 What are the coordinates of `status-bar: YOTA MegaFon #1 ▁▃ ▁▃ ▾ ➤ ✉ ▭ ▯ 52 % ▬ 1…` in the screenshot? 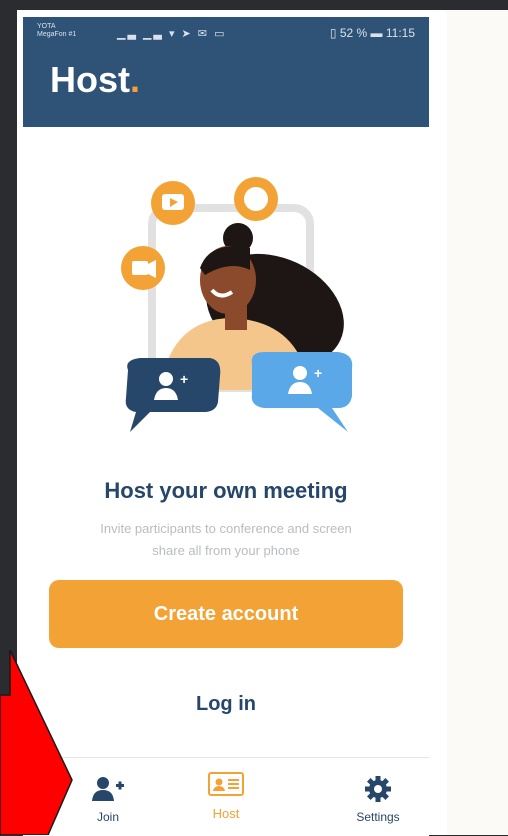 It's located at (226, 34).